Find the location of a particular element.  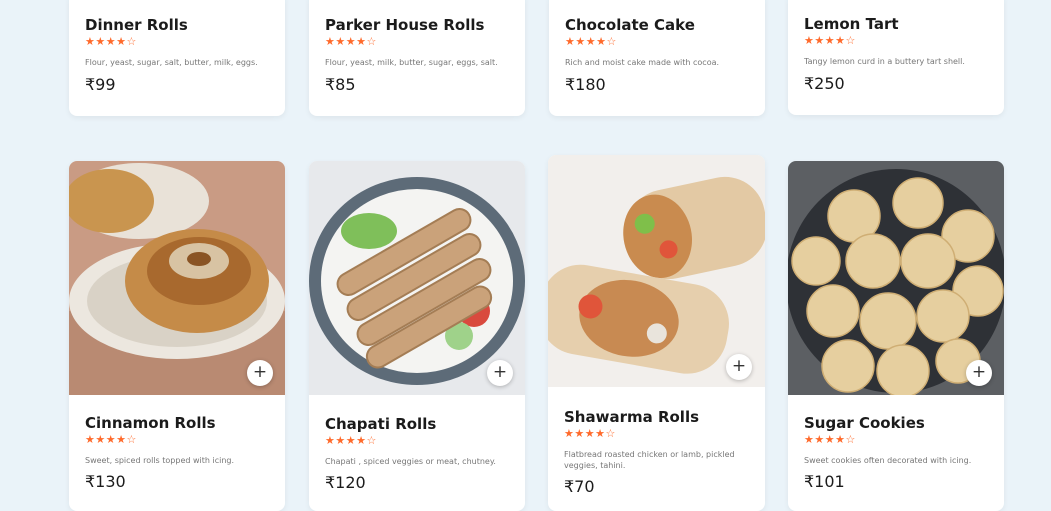

food-name: Shawarma Rolls is located at coordinates (632, 417).